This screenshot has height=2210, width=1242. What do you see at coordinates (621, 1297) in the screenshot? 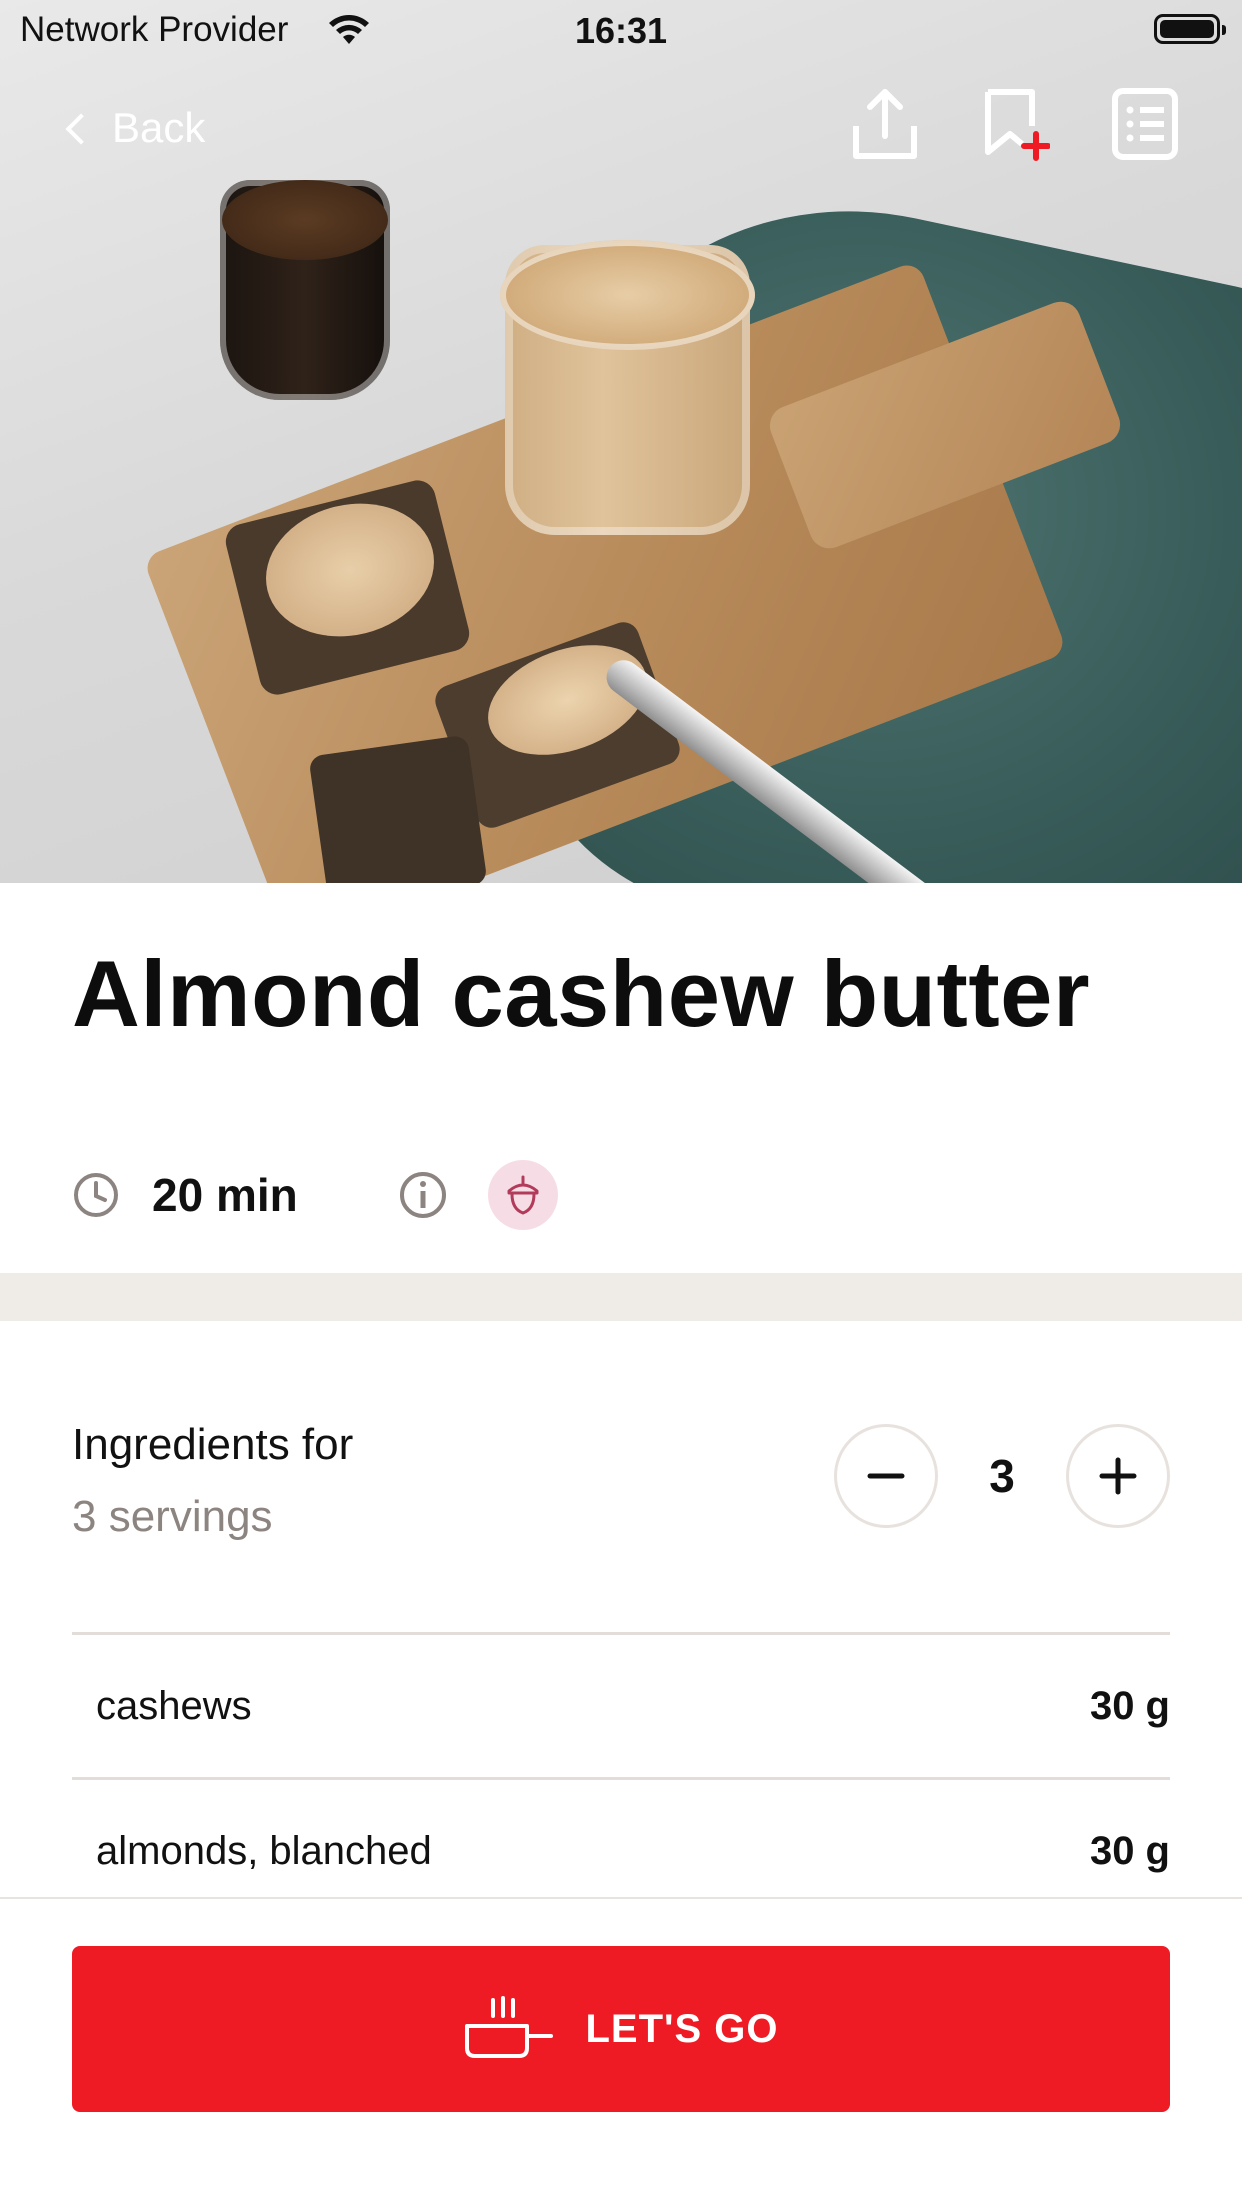
I see `section-divider` at bounding box center [621, 1297].